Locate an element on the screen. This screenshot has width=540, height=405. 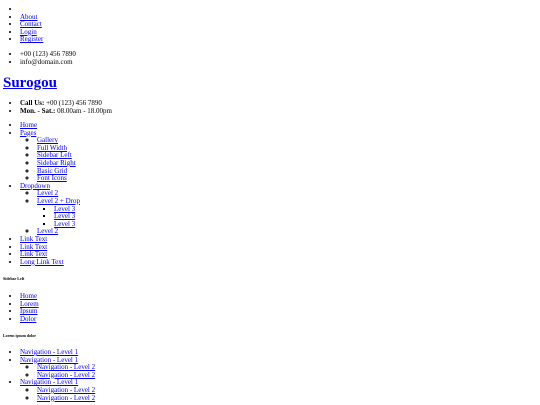
long-link-text: Long Link Text is located at coordinates (42, 262).